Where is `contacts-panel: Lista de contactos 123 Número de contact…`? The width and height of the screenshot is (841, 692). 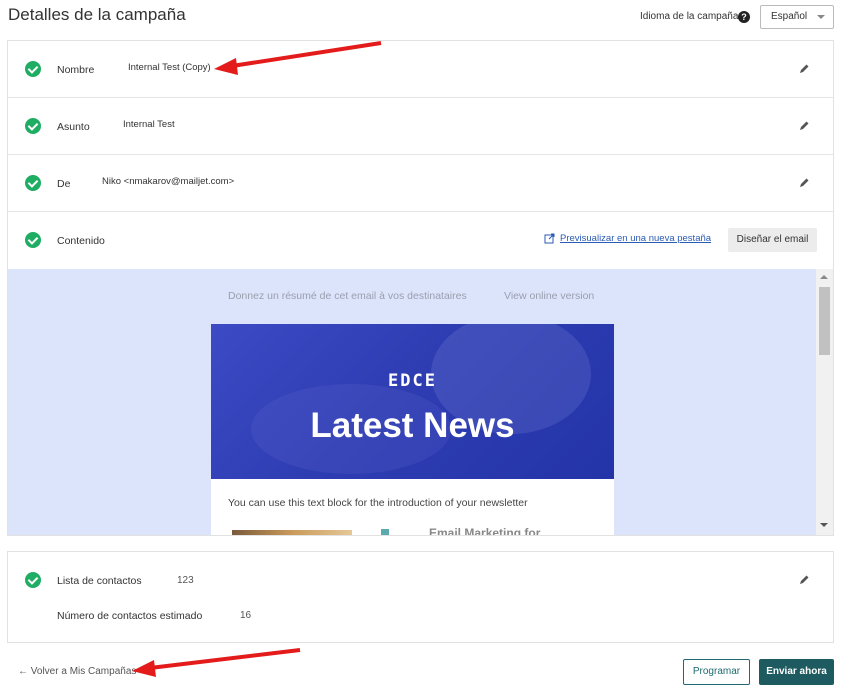 contacts-panel: Lista de contactos 123 Número de contact… is located at coordinates (420, 597).